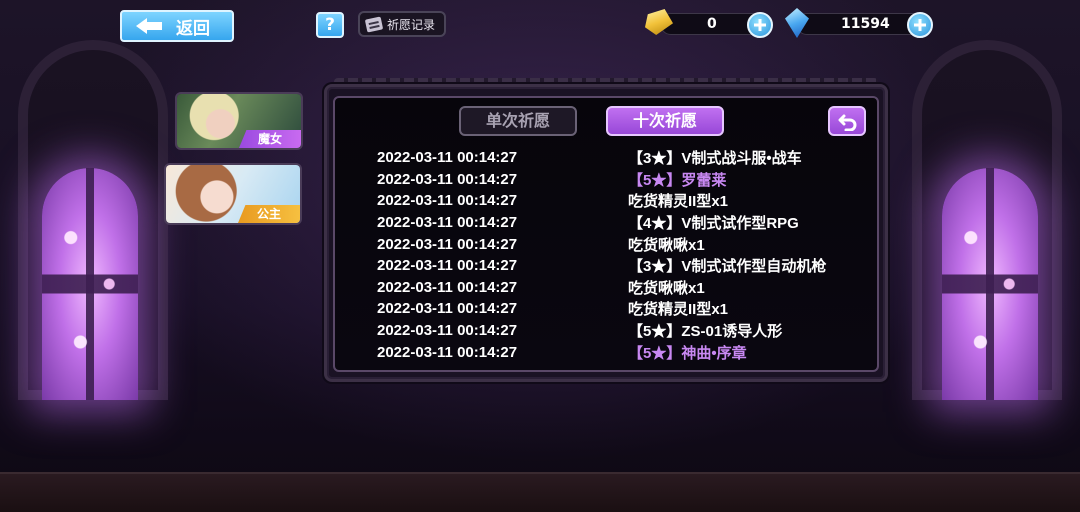 The height and width of the screenshot is (512, 1080). Describe the element at coordinates (610, 266) in the screenshot. I see `record-row: 2022-03-11 00:14:27 【3★】V制式试作型自动机枪` at that location.